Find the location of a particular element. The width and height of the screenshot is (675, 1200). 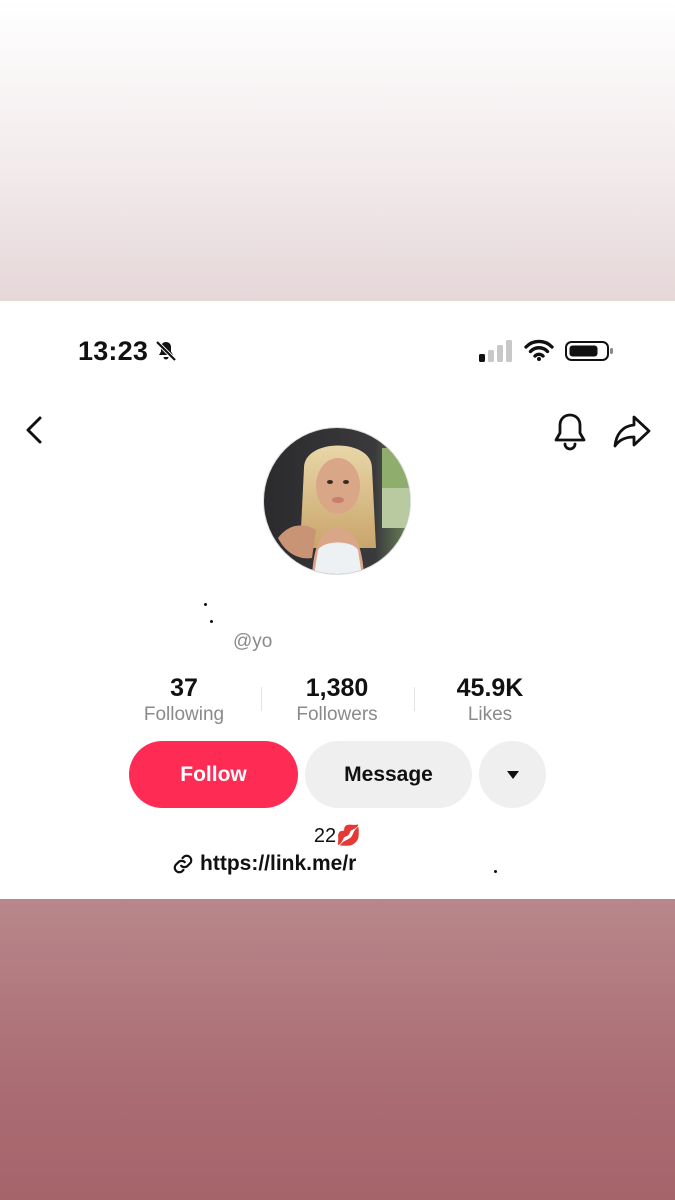

status-time: 13:23 is located at coordinates (113, 351).